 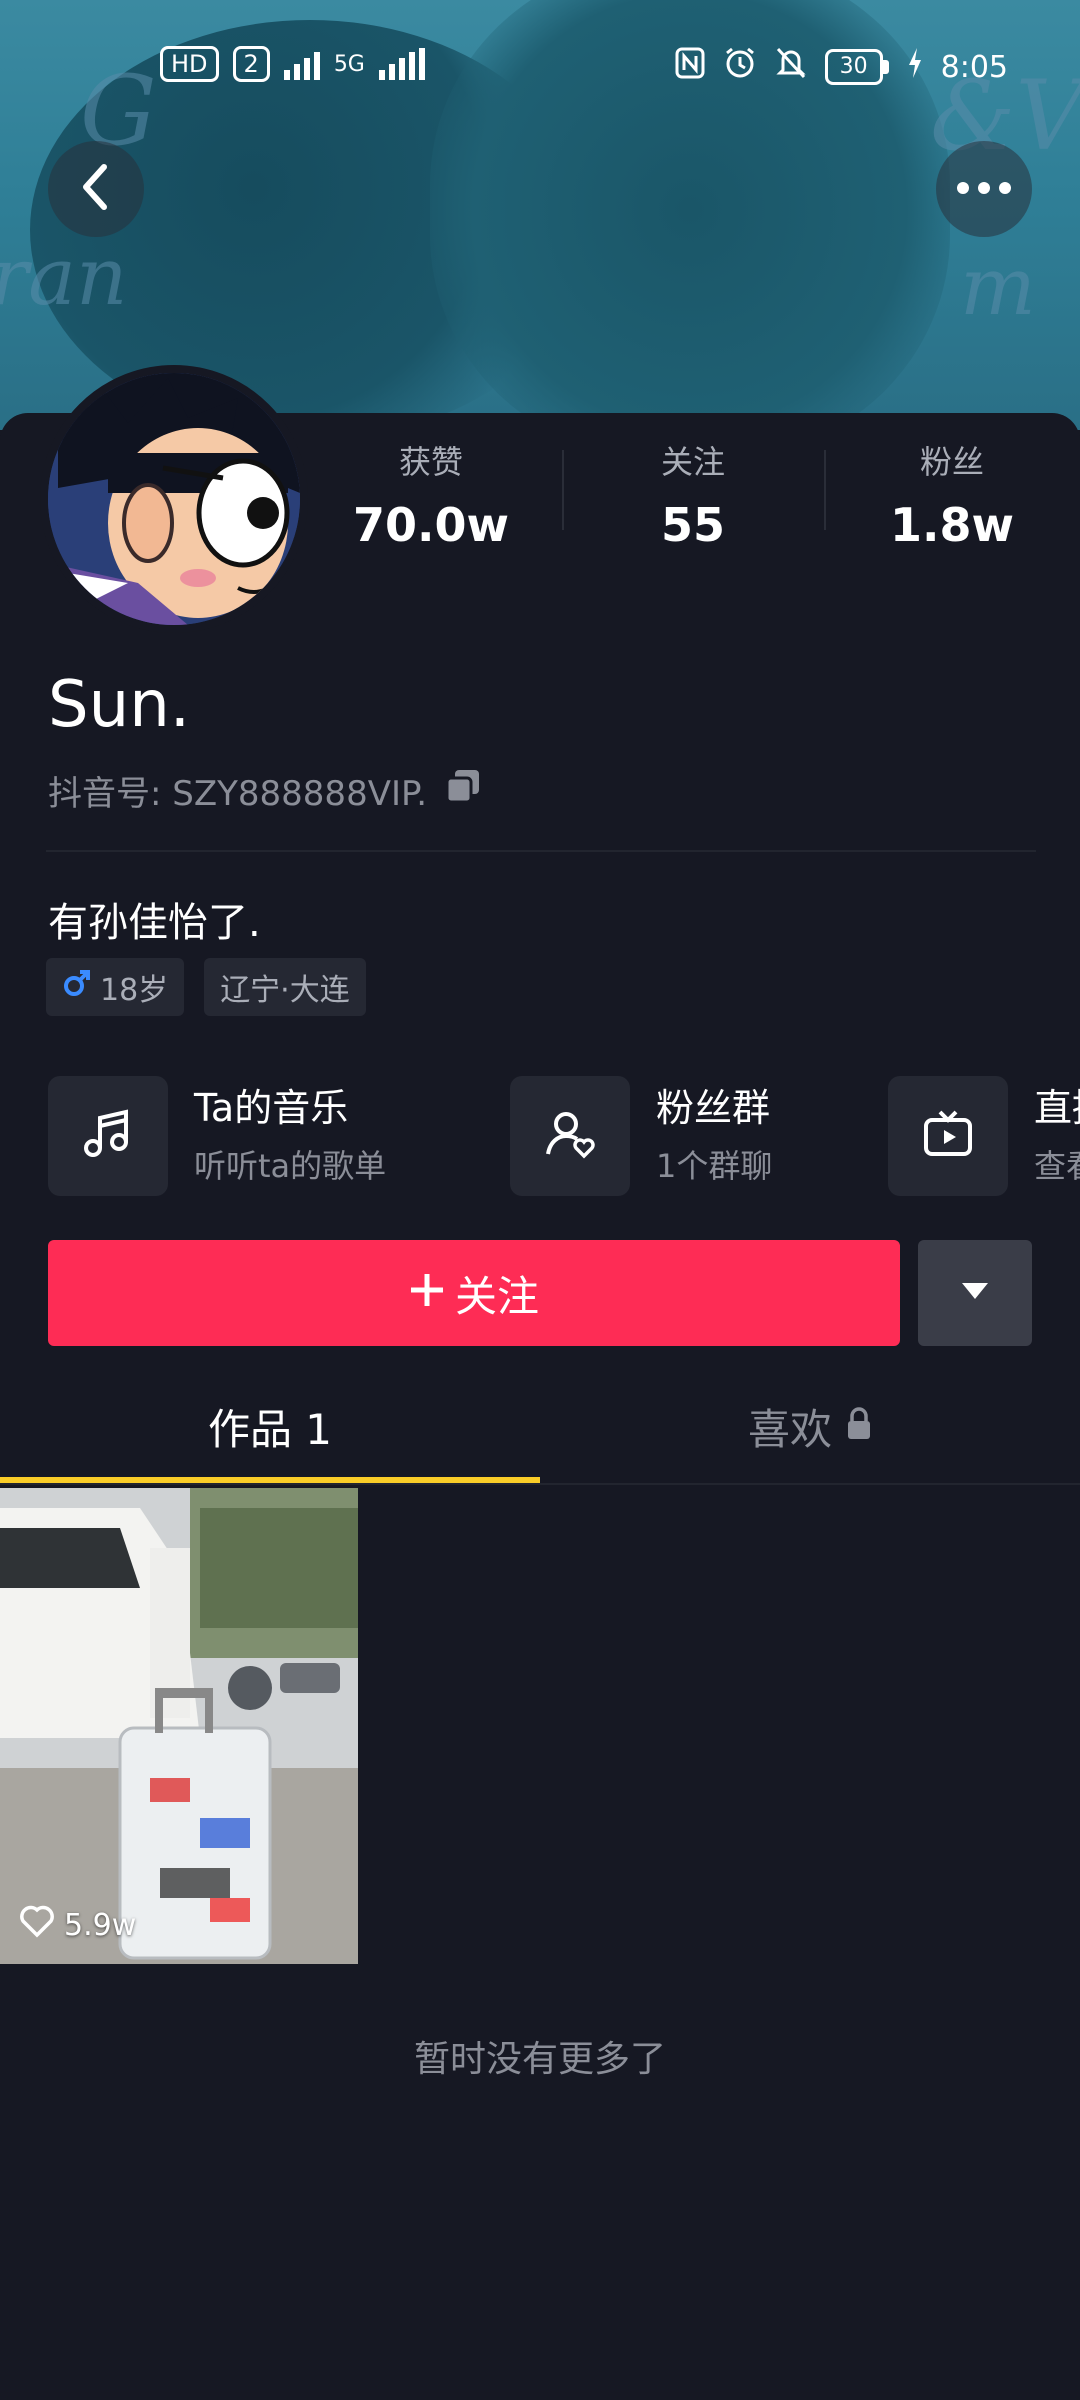 I want to click on more-options-button, so click(x=984, y=189).